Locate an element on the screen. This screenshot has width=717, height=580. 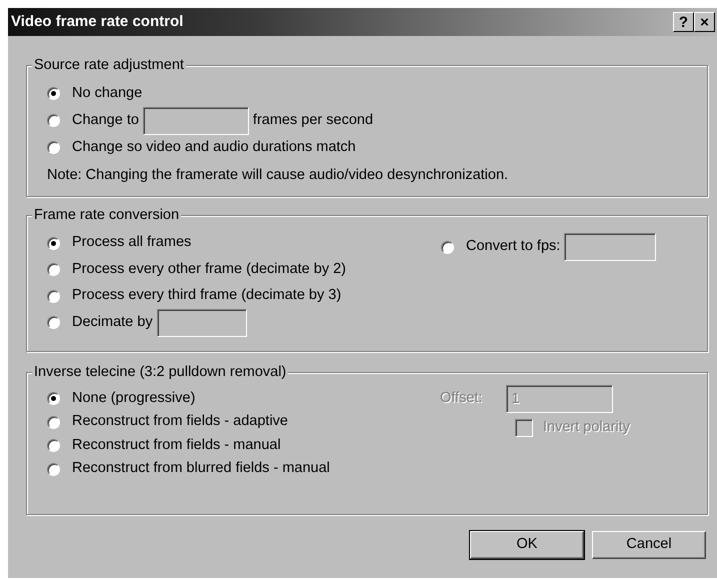
option-label: None (progressive) is located at coordinates (134, 399).